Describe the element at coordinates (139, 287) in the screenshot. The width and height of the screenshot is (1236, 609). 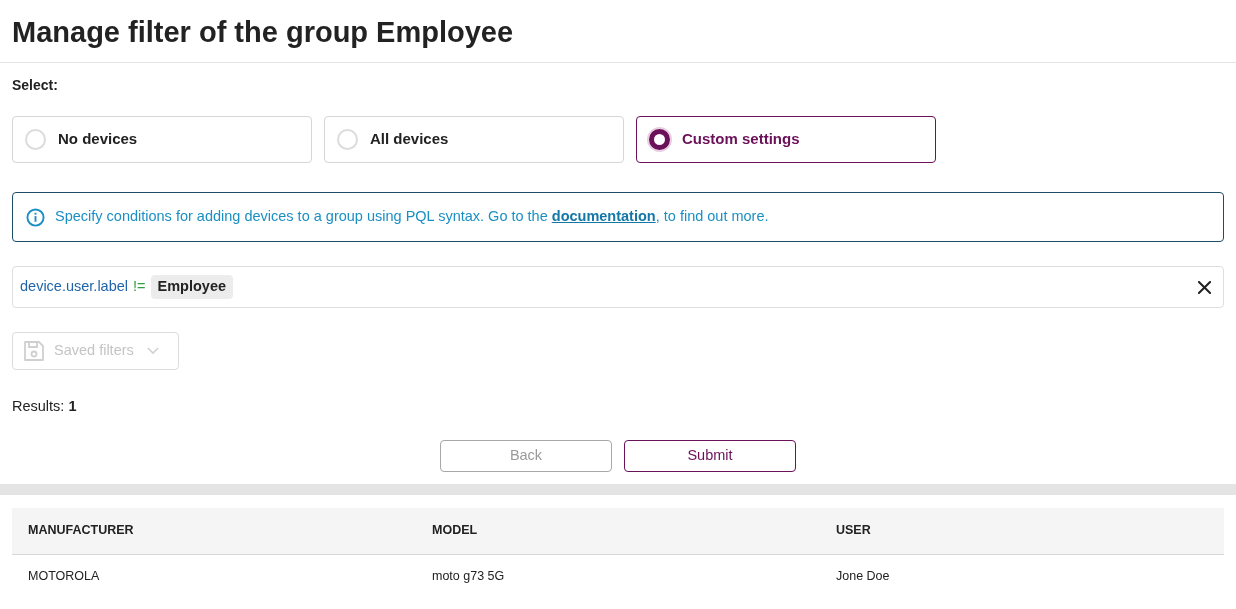
I see `filter-operator: !=` at that location.